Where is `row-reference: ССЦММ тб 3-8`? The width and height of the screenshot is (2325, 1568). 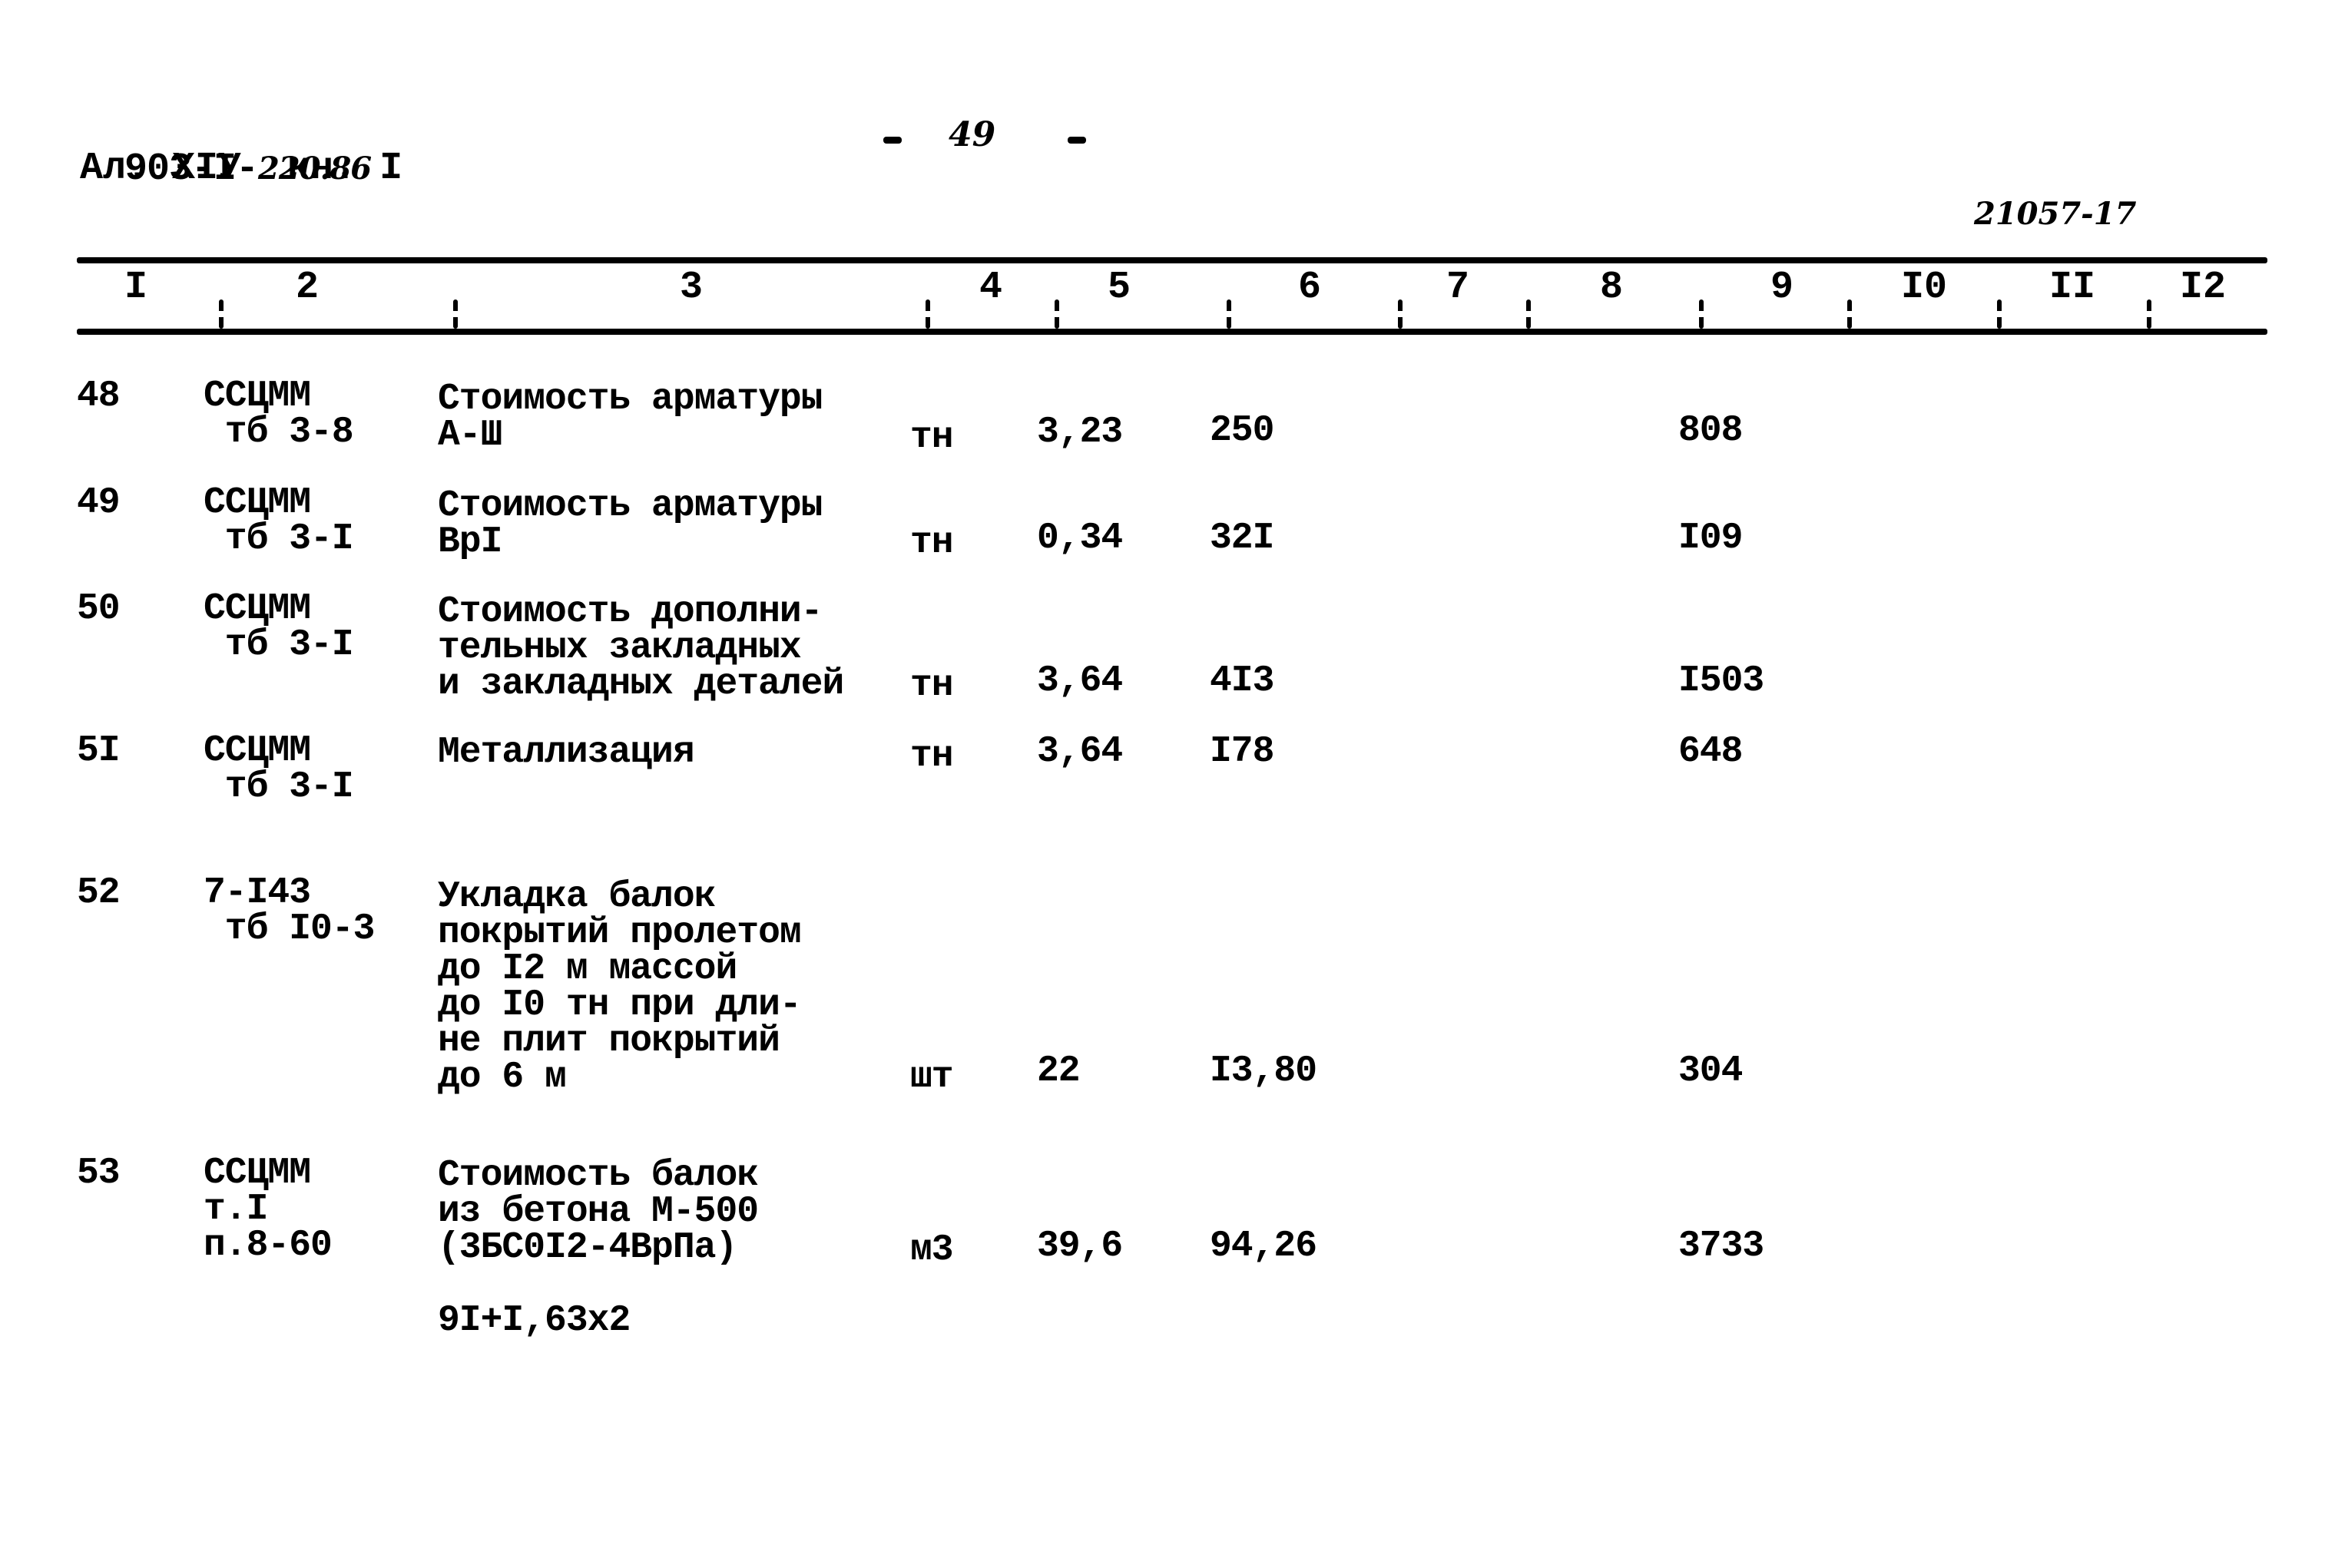 row-reference: ССЦММ тб 3-8 is located at coordinates (279, 414).